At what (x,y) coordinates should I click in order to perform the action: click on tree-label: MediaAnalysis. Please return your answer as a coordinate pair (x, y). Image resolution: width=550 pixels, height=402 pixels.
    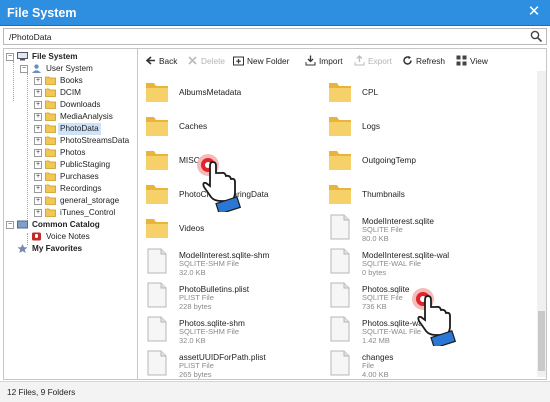
    Looking at the image, I should click on (86, 116).